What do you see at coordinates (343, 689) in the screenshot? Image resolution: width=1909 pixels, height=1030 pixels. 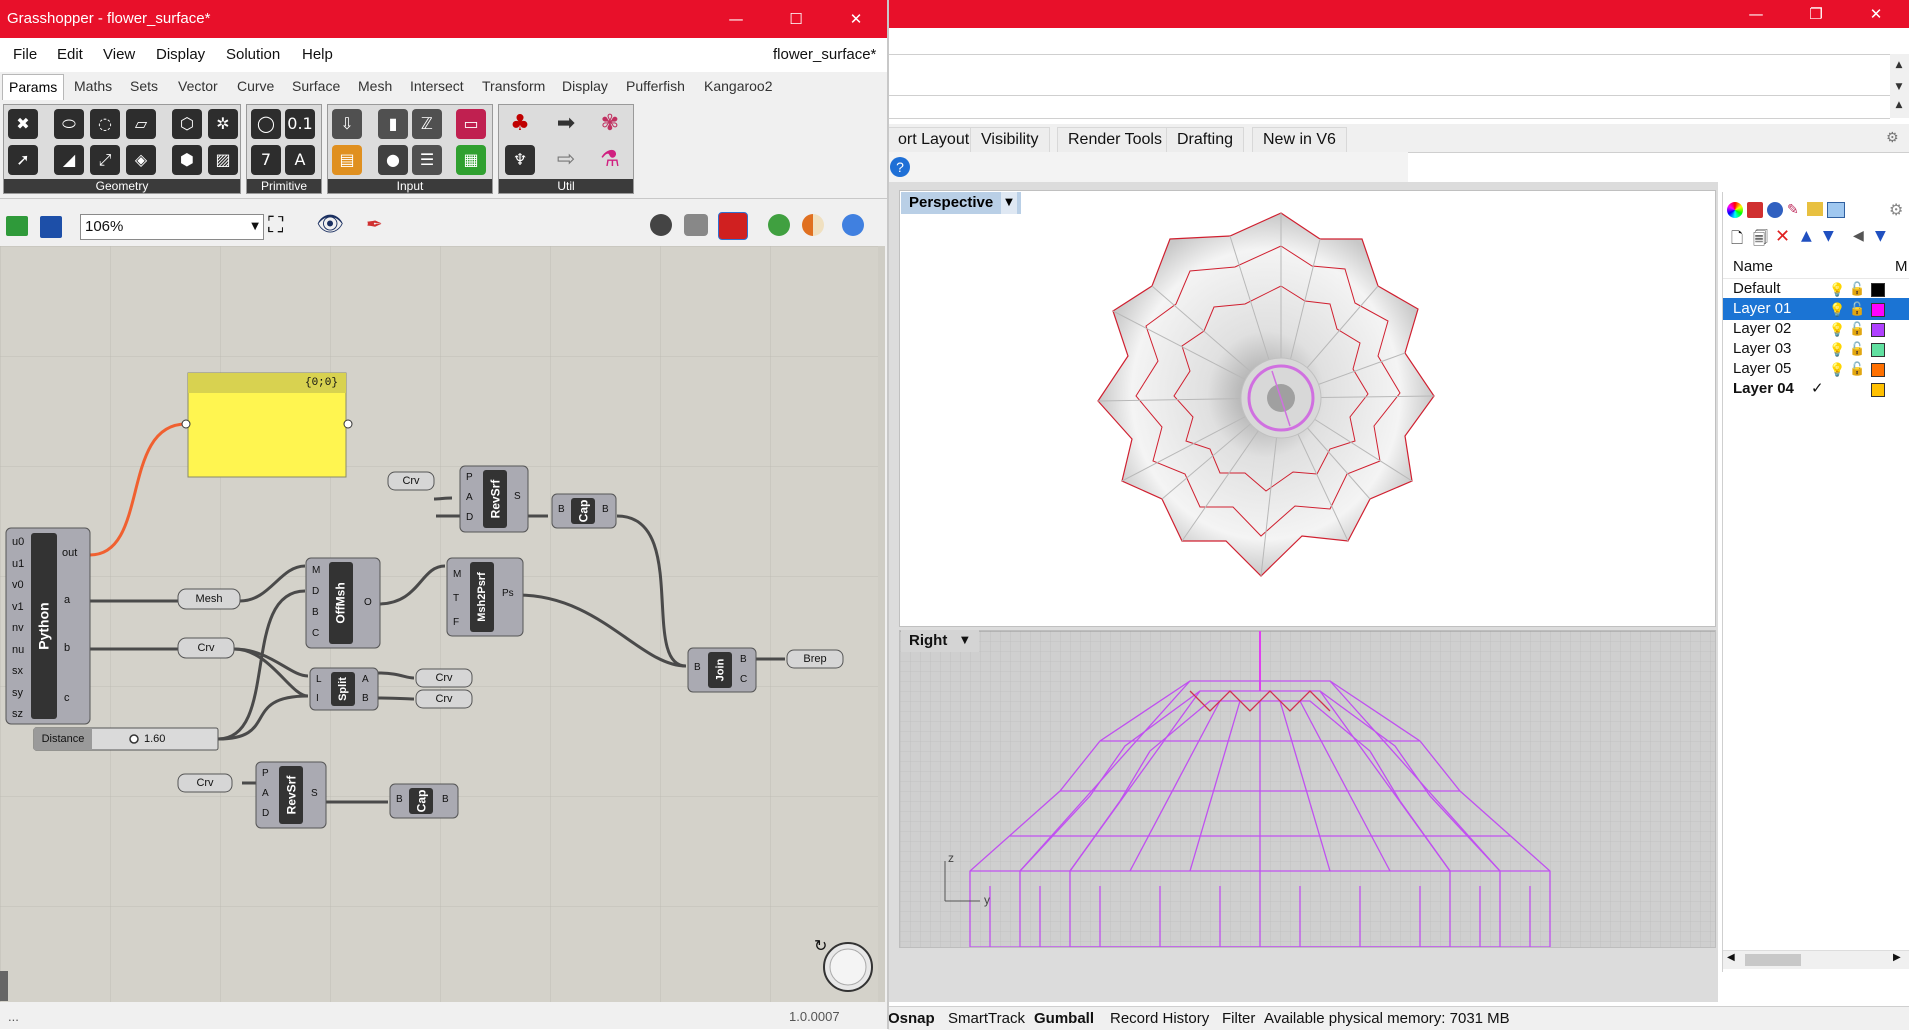 I see `split-component: Split` at bounding box center [343, 689].